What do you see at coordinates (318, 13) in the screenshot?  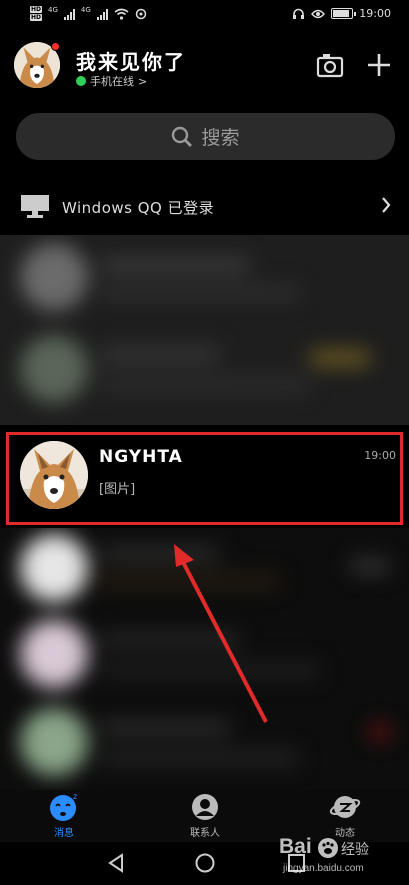 I see `eye-icon` at bounding box center [318, 13].